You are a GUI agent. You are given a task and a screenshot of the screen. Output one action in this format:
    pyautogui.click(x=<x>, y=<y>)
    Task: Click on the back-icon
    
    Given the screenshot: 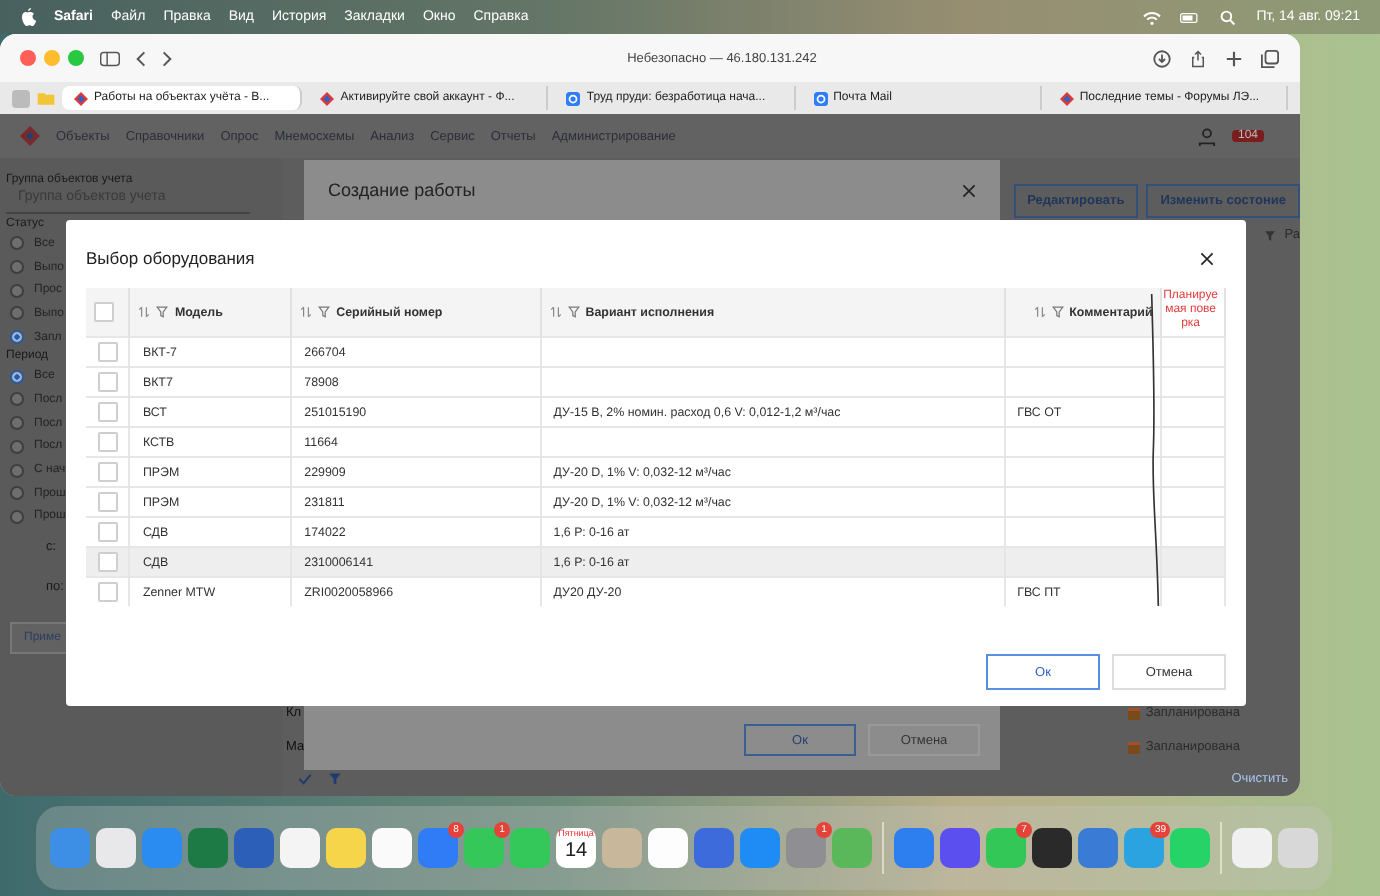 What is the action you would take?
    pyautogui.click(x=141, y=58)
    